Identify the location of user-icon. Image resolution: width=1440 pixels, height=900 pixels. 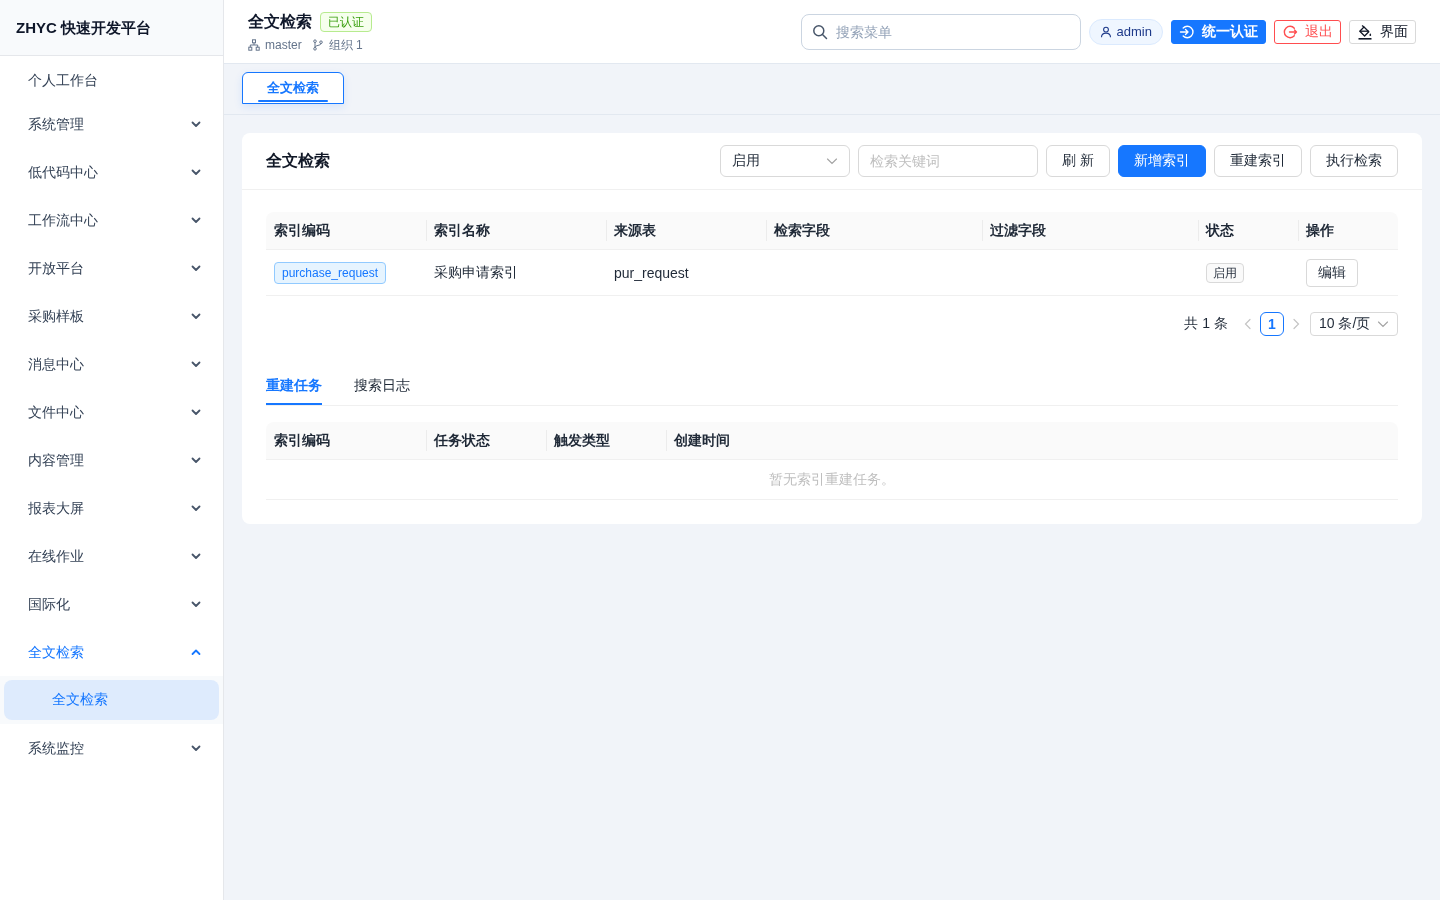
(1105, 31).